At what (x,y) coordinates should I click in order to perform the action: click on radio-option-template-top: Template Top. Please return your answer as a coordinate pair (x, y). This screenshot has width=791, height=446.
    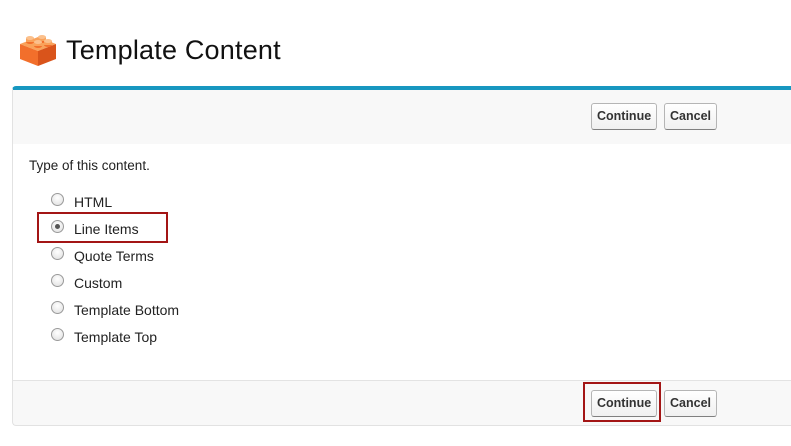
    Looking at the image, I should click on (104, 334).